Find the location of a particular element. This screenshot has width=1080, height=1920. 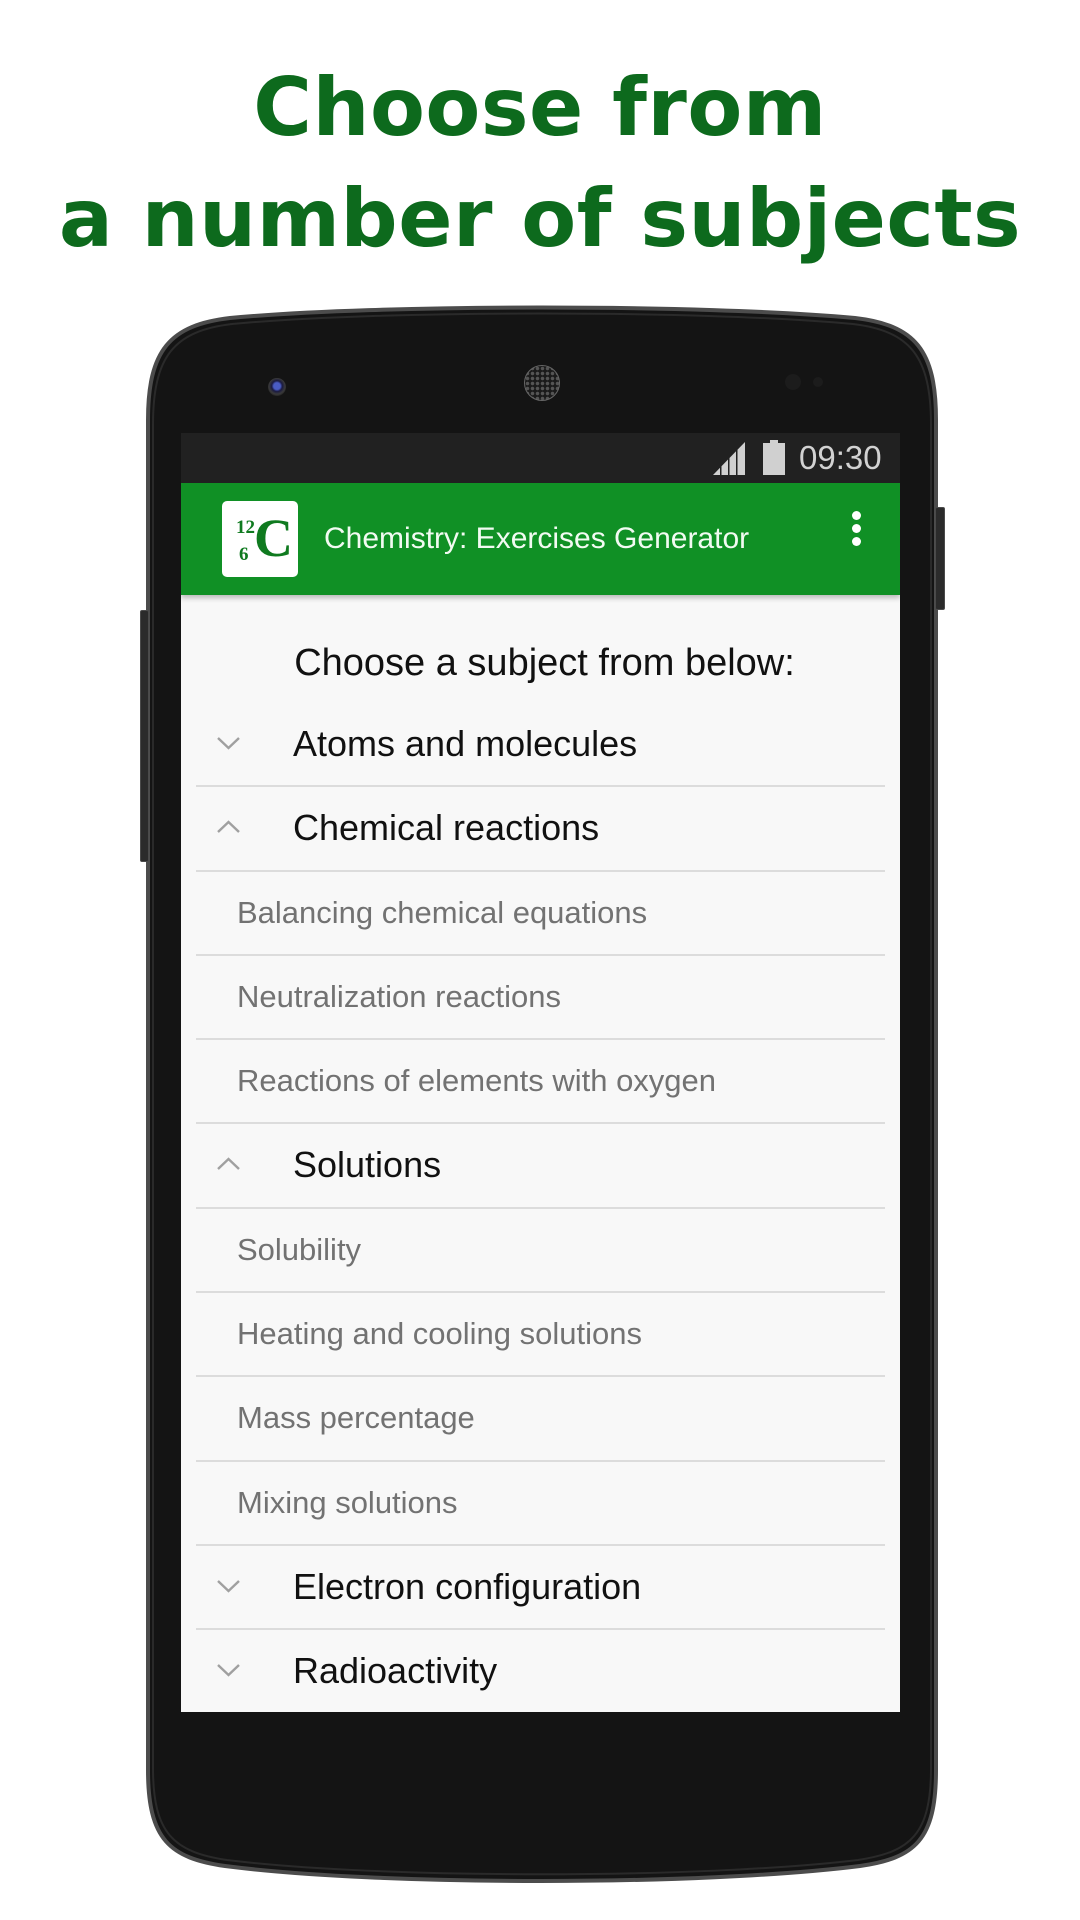

subject-group-row: Radioactivity is located at coordinates (540, 1671).